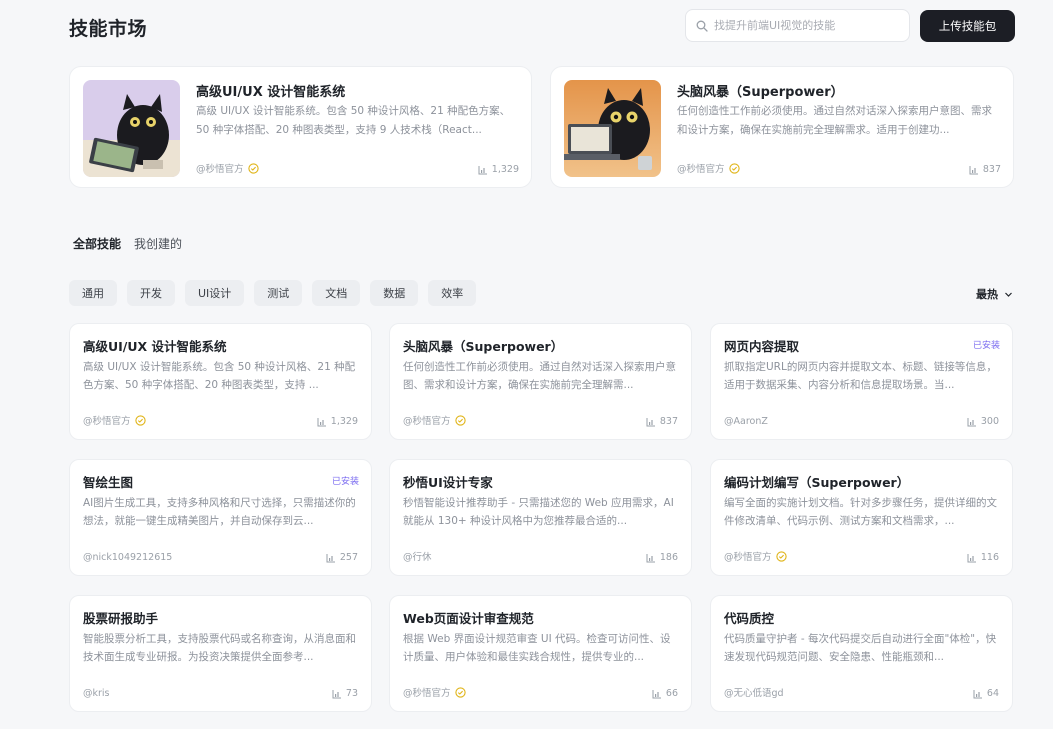 The width and height of the screenshot is (1053, 729). What do you see at coordinates (452, 293) in the screenshot?
I see `category-chip: 效率` at bounding box center [452, 293].